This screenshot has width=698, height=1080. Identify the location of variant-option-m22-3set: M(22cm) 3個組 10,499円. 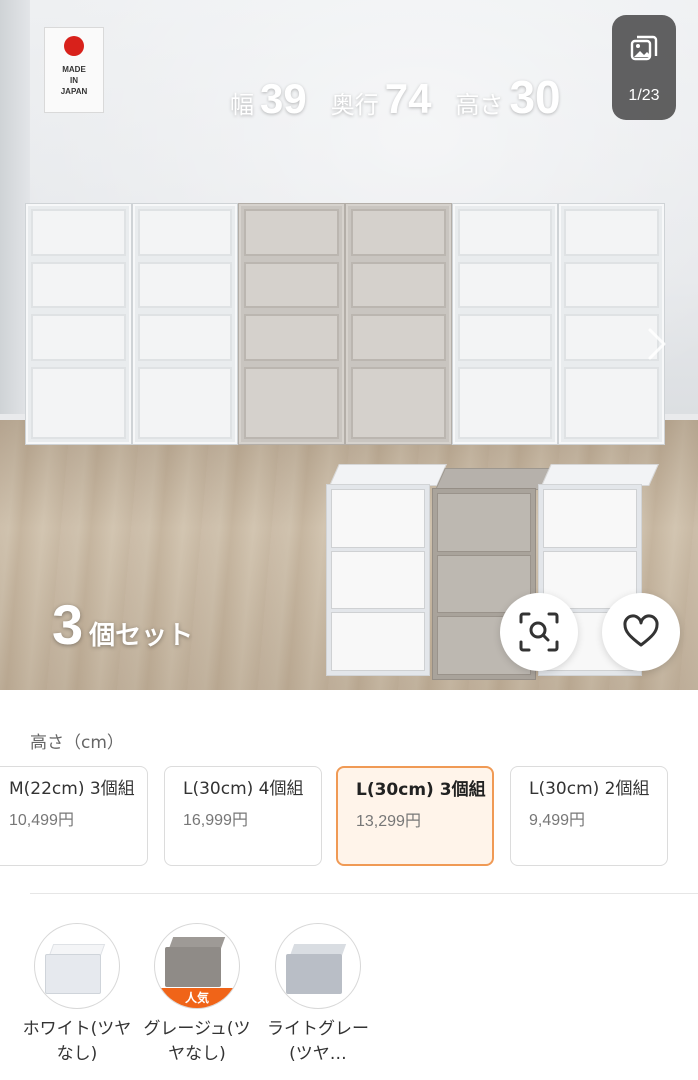
(74, 816).